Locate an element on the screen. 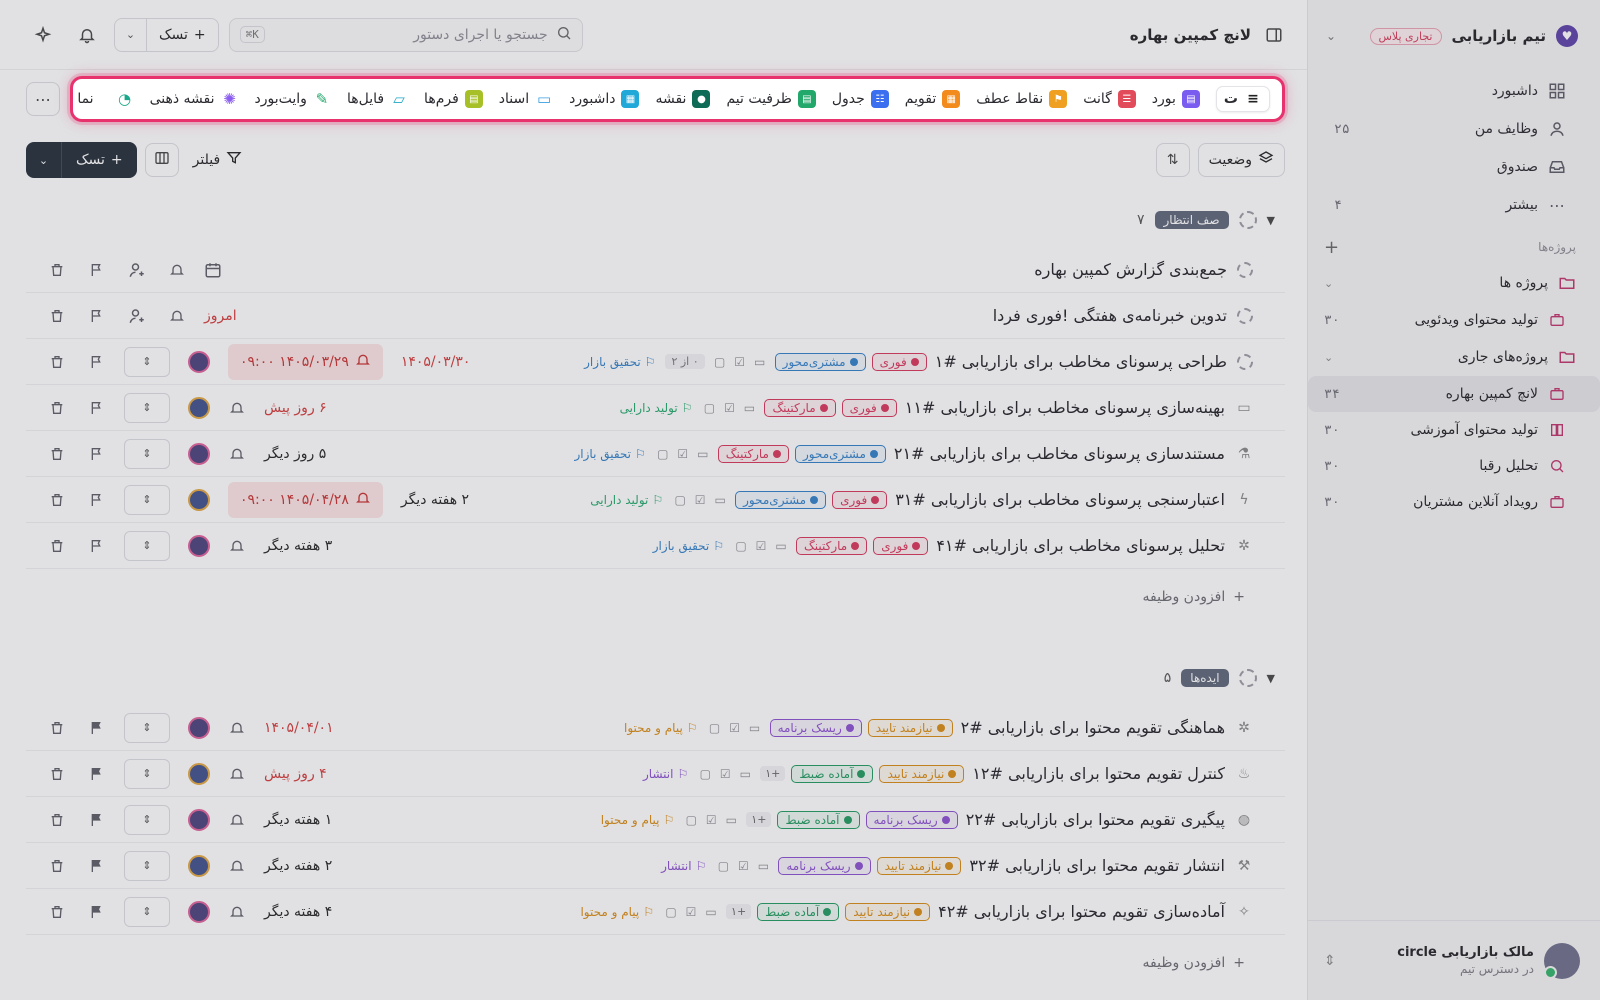 Image resolution: width=1600 pixels, height=1000 pixels. task-project-link: ⚐ پیام و محتوا is located at coordinates (617, 912).